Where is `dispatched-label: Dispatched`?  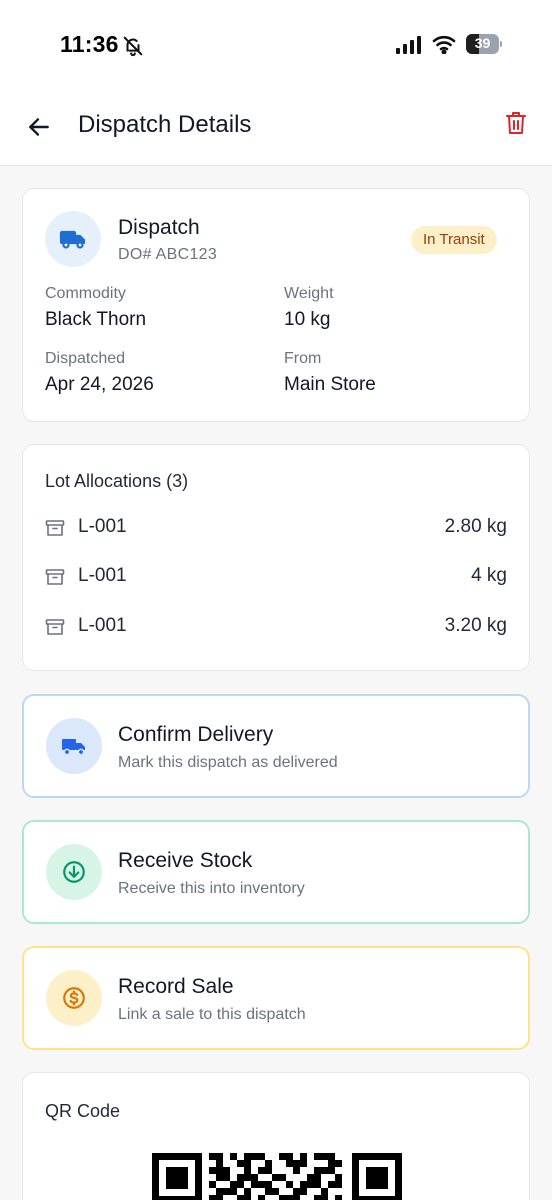 dispatched-label: Dispatched is located at coordinates (85, 358).